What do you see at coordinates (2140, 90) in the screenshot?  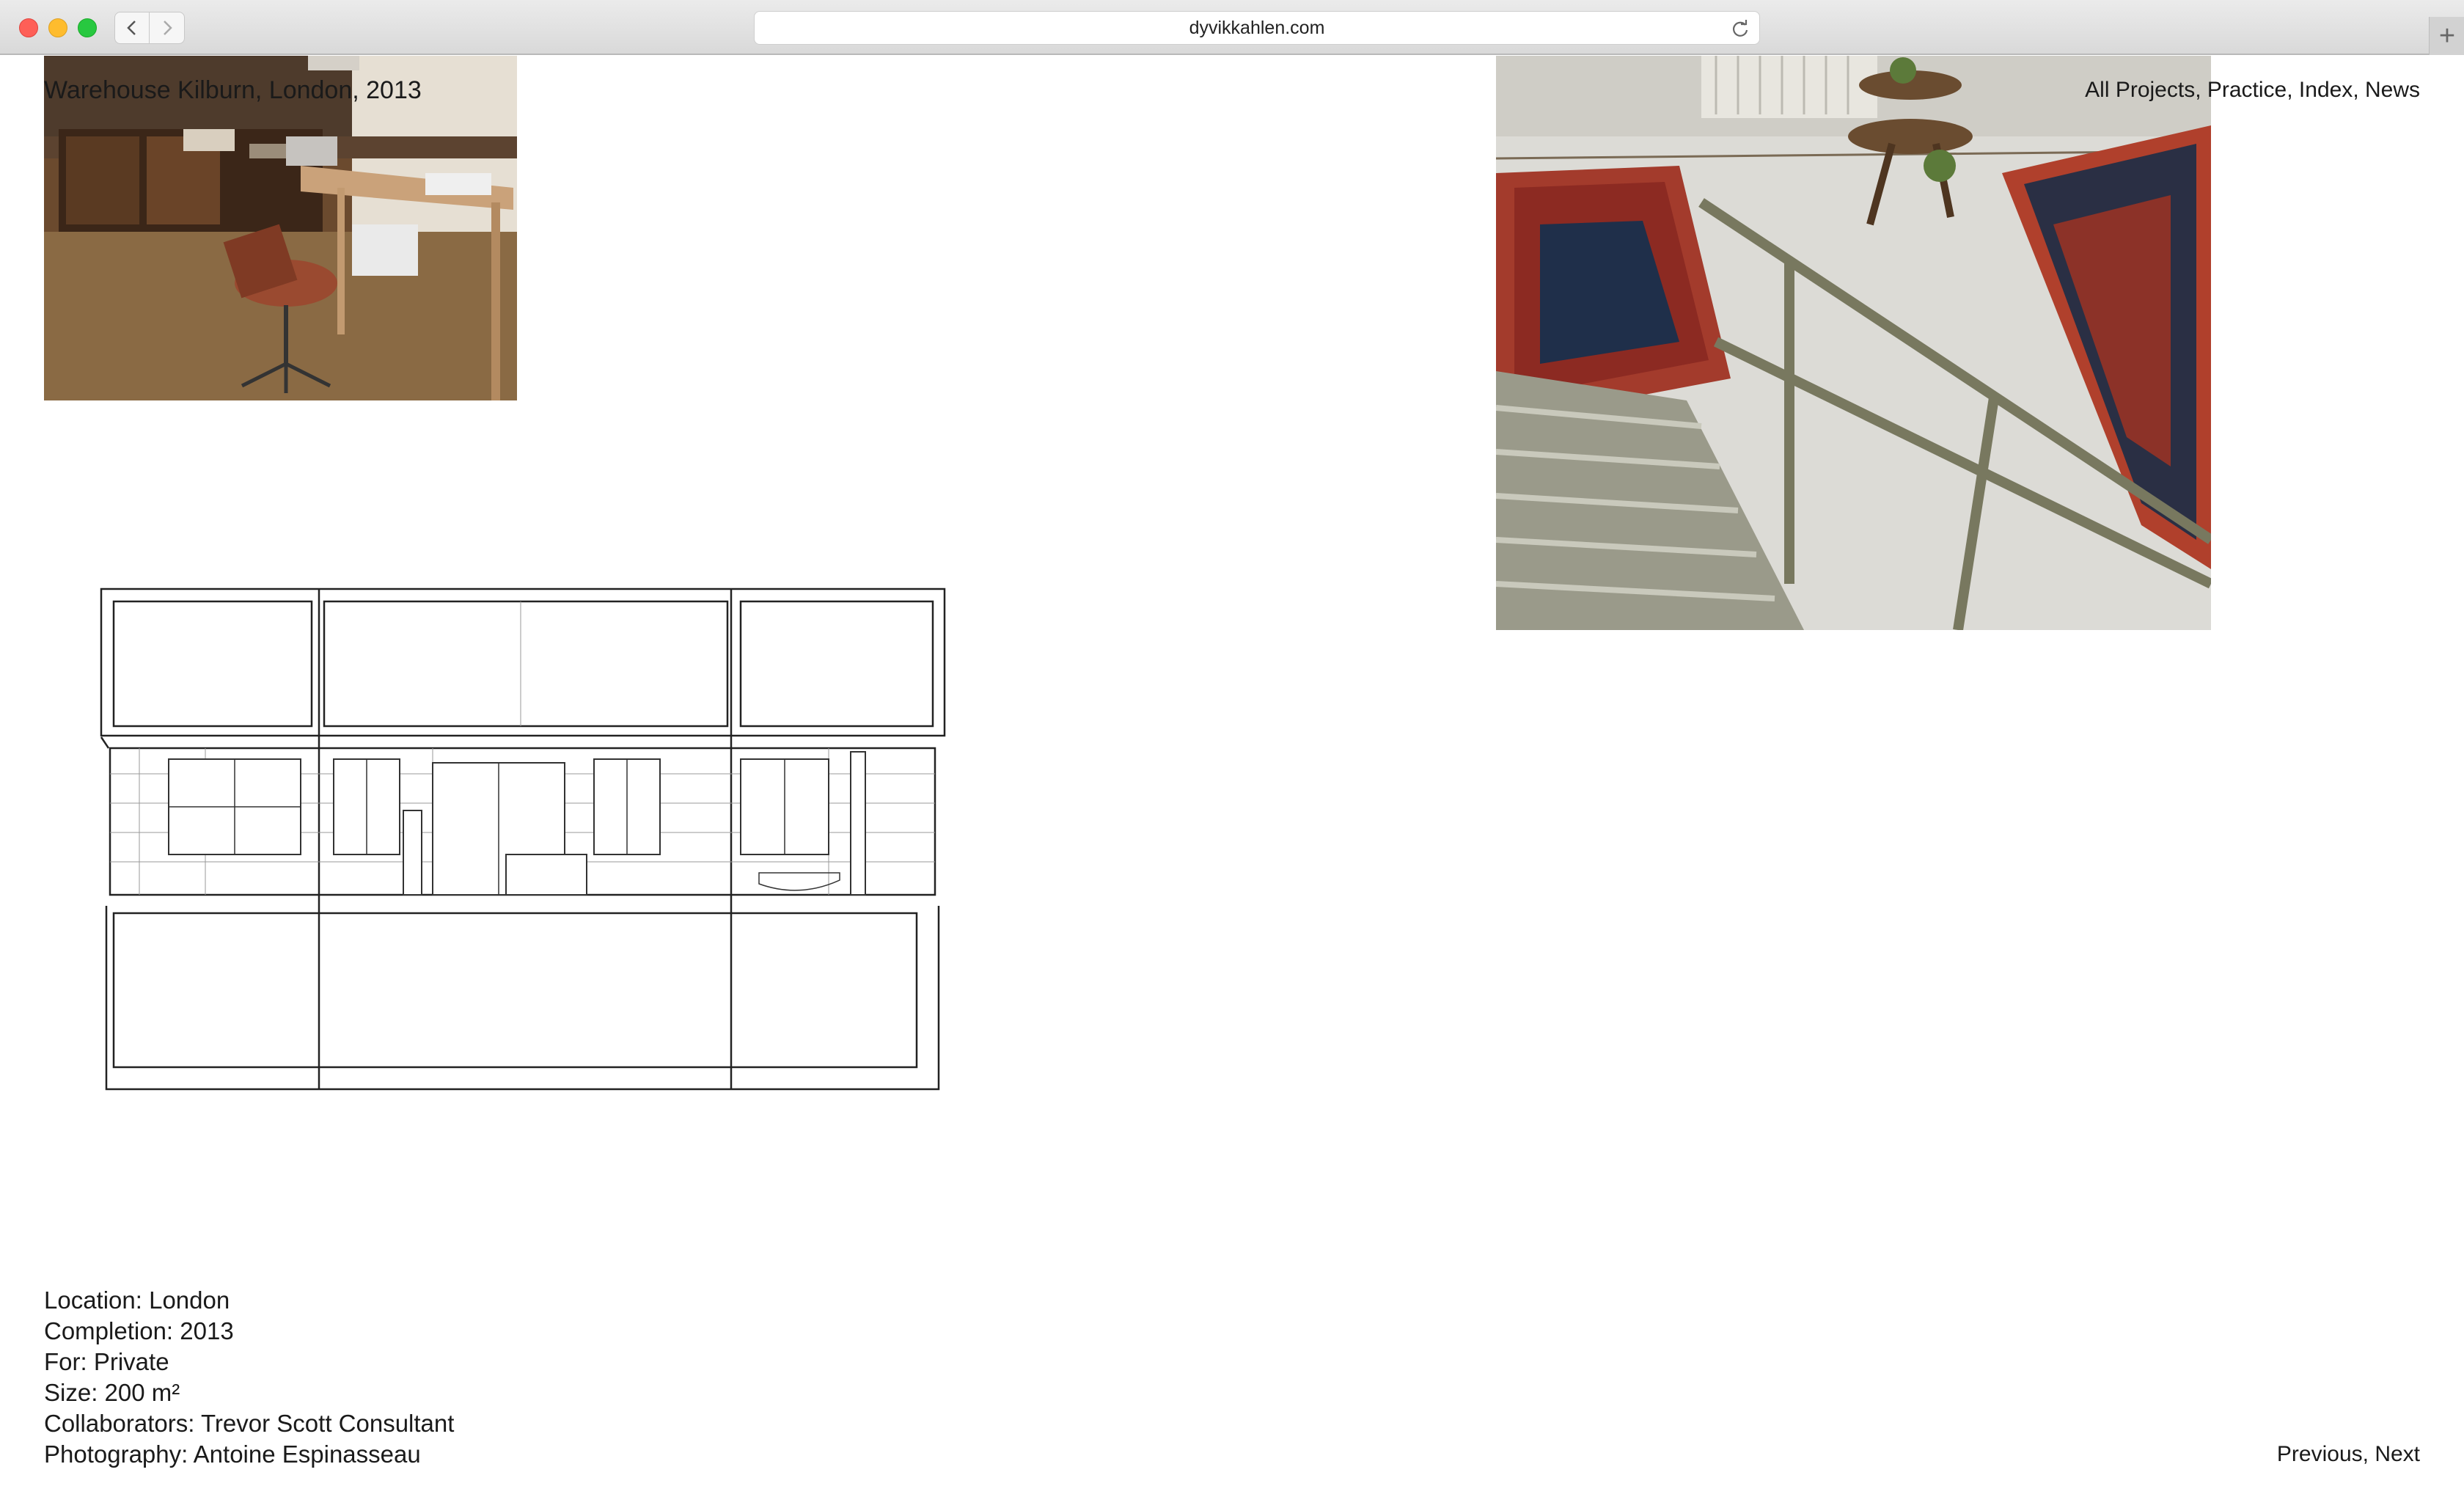 I see `nav-all-projects: All Projects` at bounding box center [2140, 90].